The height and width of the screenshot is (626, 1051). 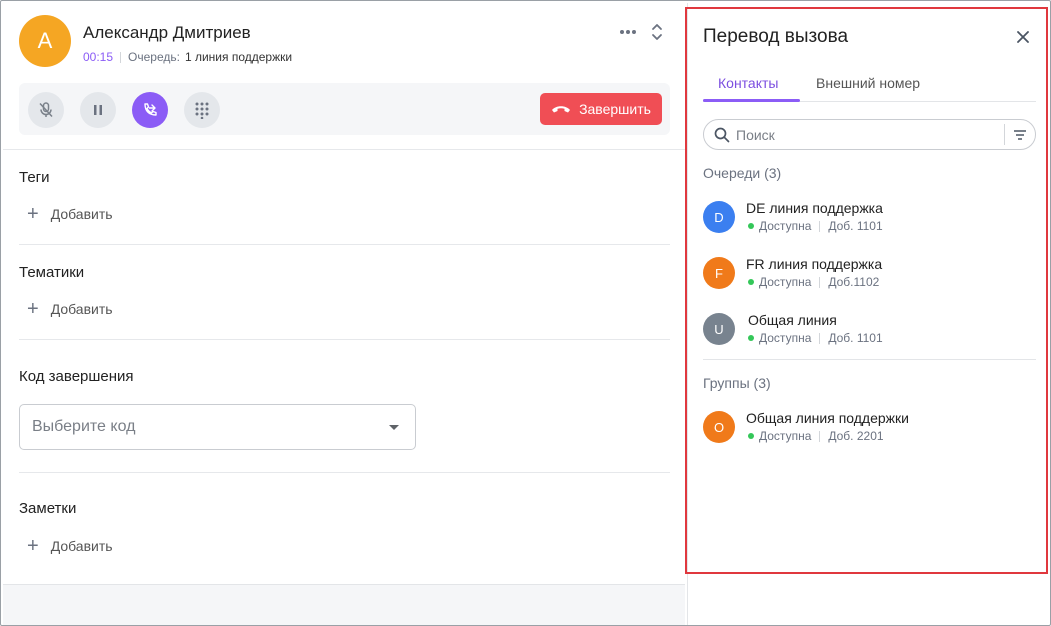 I want to click on active-tab-indicator, so click(x=751, y=100).